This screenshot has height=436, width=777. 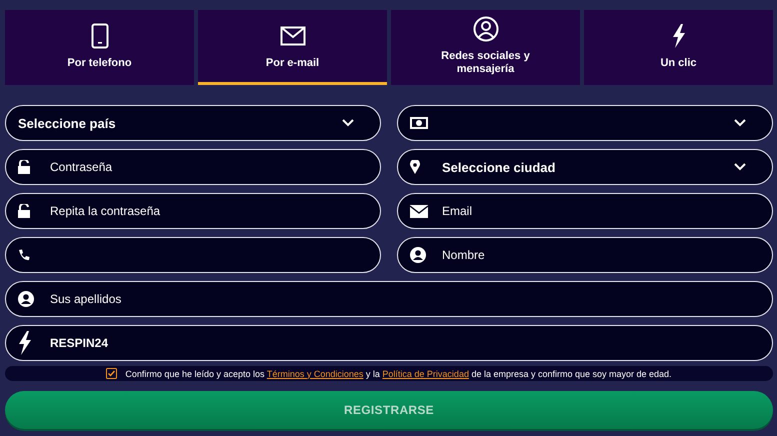 What do you see at coordinates (193, 123) in the screenshot?
I see `dropdown-field: Seleccione país` at bounding box center [193, 123].